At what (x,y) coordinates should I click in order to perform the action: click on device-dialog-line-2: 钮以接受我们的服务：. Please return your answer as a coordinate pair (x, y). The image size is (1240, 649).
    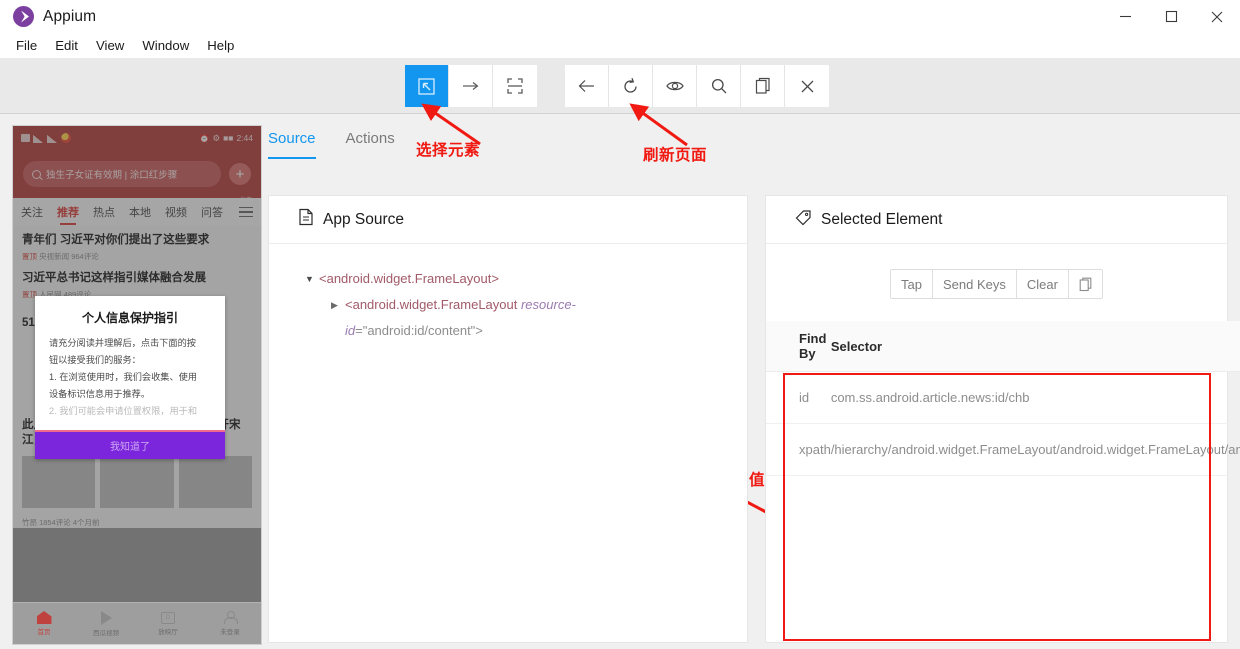
    Looking at the image, I should click on (95, 360).